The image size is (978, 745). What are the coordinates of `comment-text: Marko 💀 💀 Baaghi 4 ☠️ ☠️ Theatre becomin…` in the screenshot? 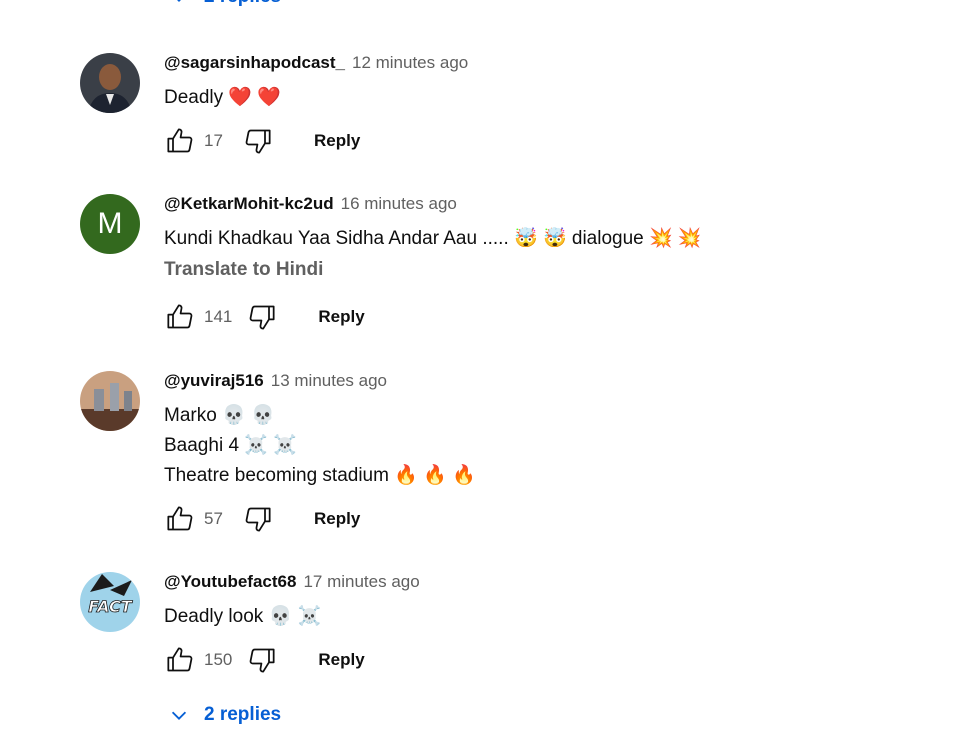 It's located at (554, 446).